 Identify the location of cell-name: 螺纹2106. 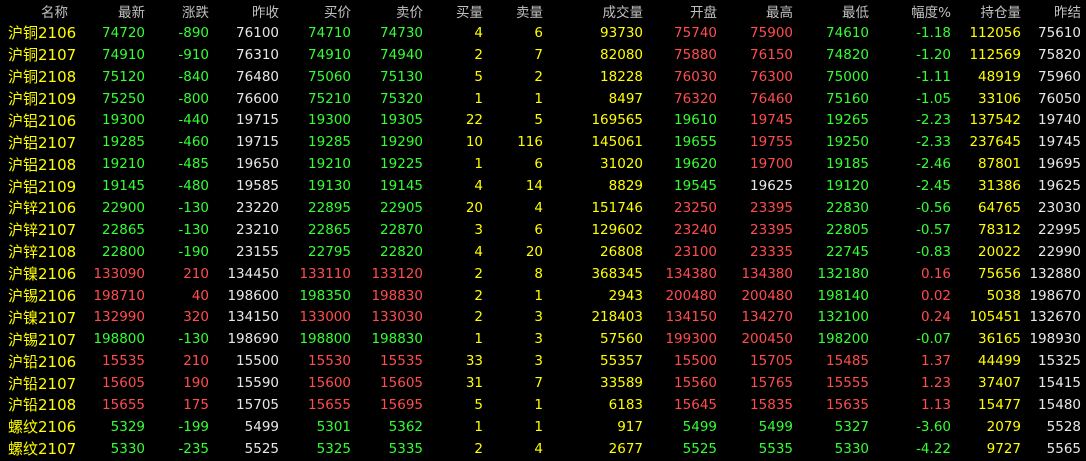
(42, 427).